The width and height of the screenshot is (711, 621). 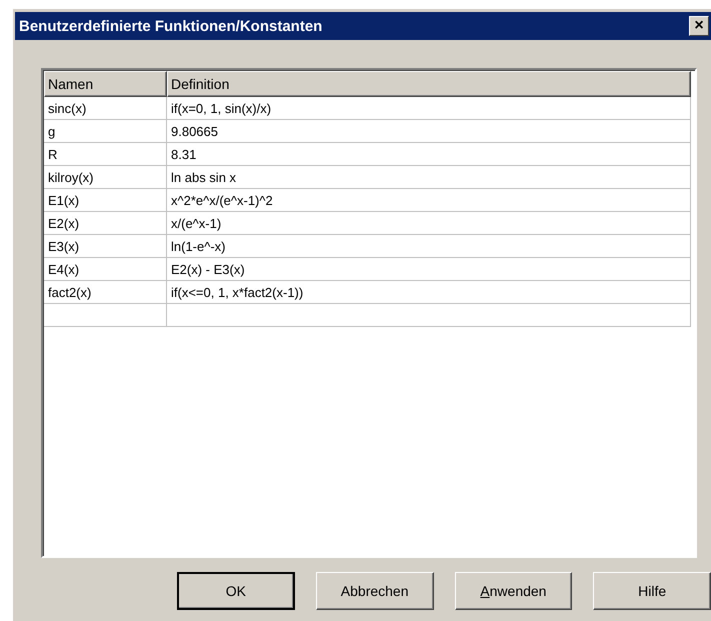 I want to click on table-cell: if(x=0, 1, sin(x)/x), so click(x=429, y=108).